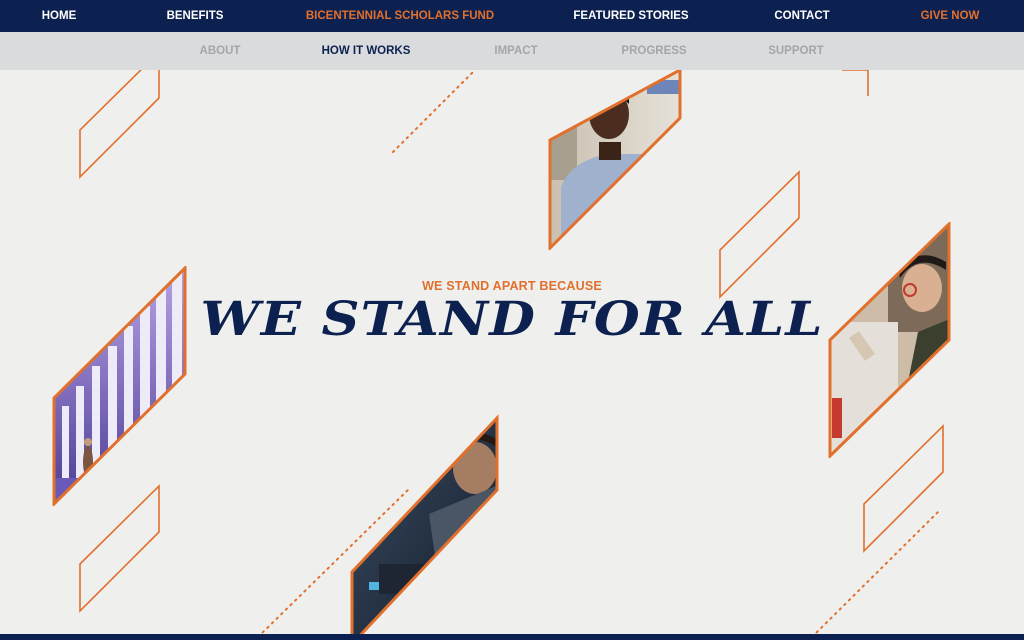 The image size is (1024, 640). I want to click on nav-give-now: GIVE NOW, so click(950, 16).